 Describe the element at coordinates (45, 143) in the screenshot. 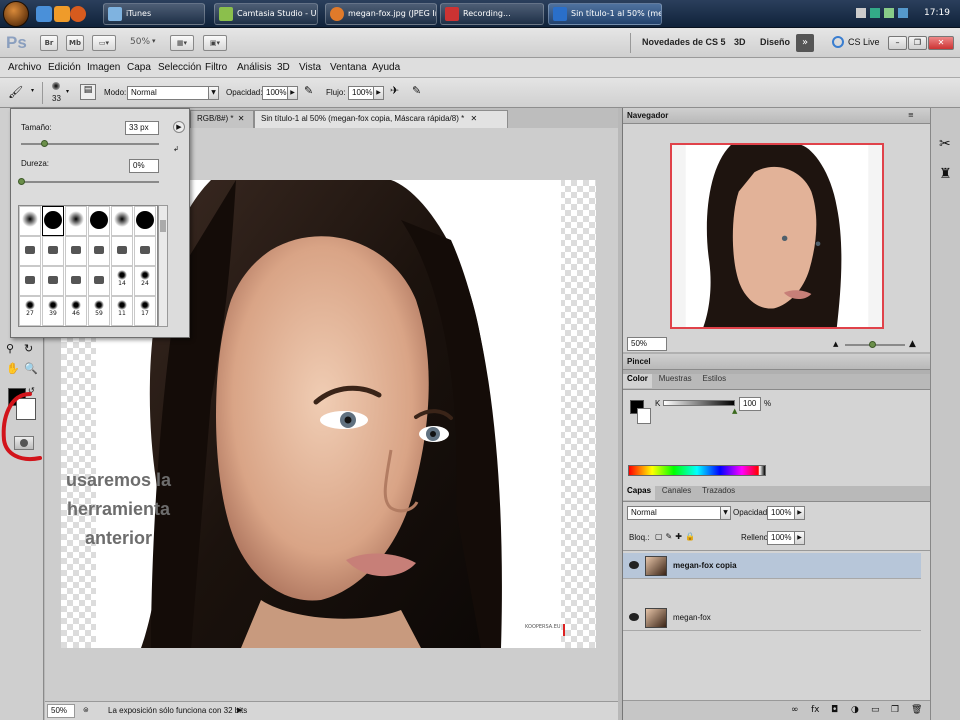

I see `size-slider-knob` at that location.